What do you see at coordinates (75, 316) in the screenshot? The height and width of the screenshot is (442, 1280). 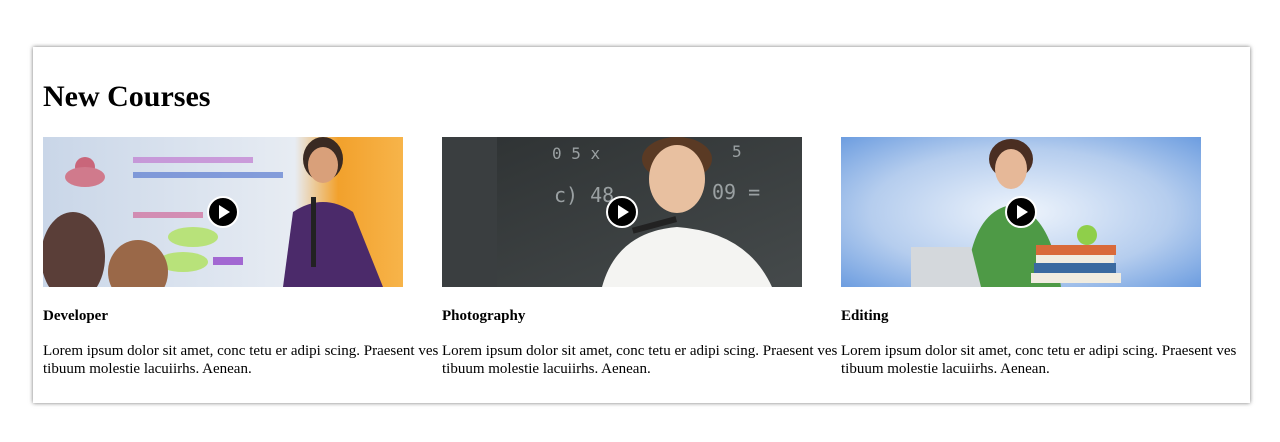 I see `course-title: Developer` at bounding box center [75, 316].